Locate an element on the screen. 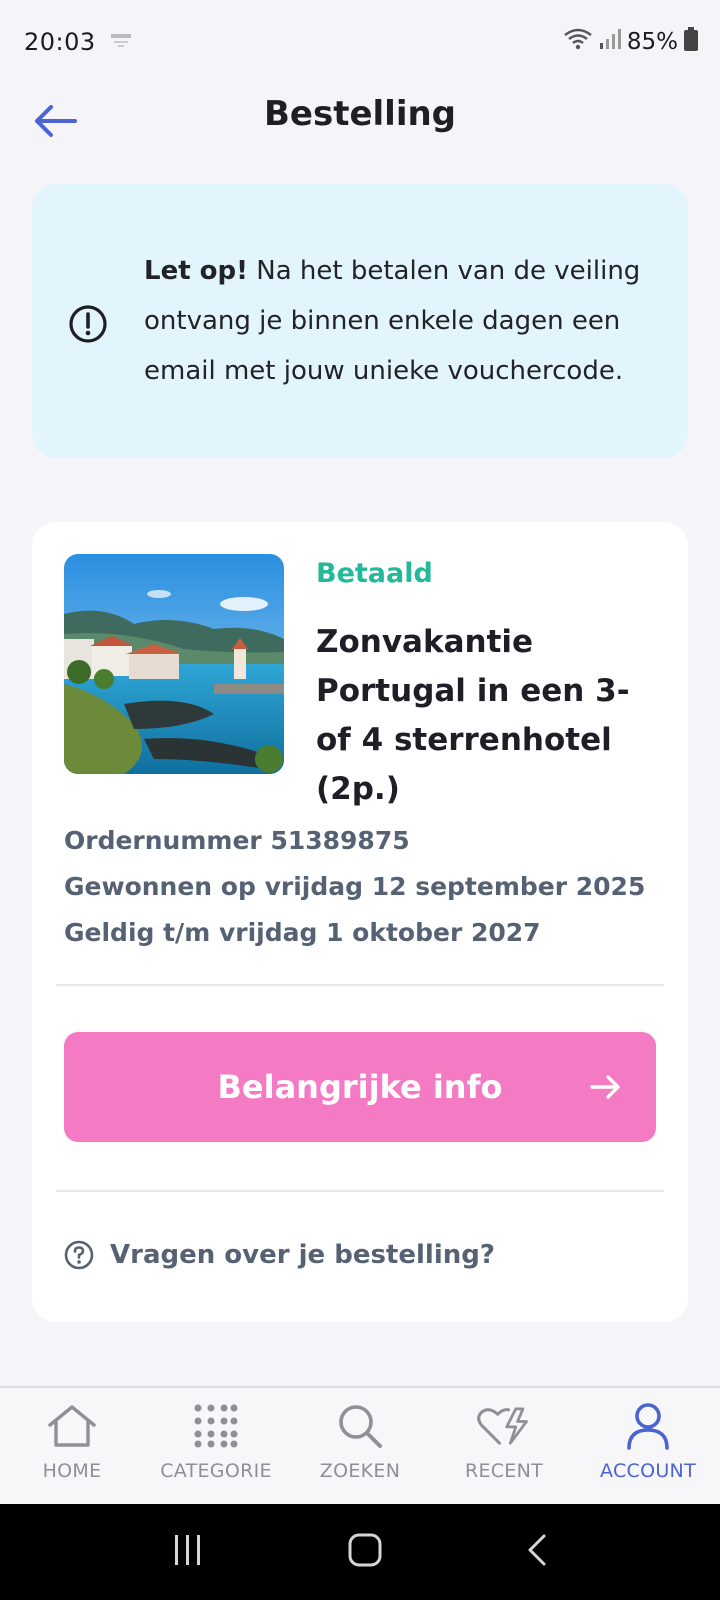  questions-link: Vragen over je bestelling? is located at coordinates (279, 1255).